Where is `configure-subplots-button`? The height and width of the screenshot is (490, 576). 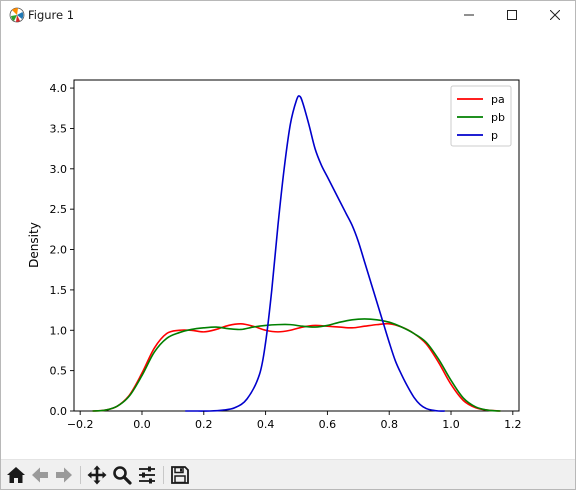 configure-subplots-button is located at coordinates (147, 475).